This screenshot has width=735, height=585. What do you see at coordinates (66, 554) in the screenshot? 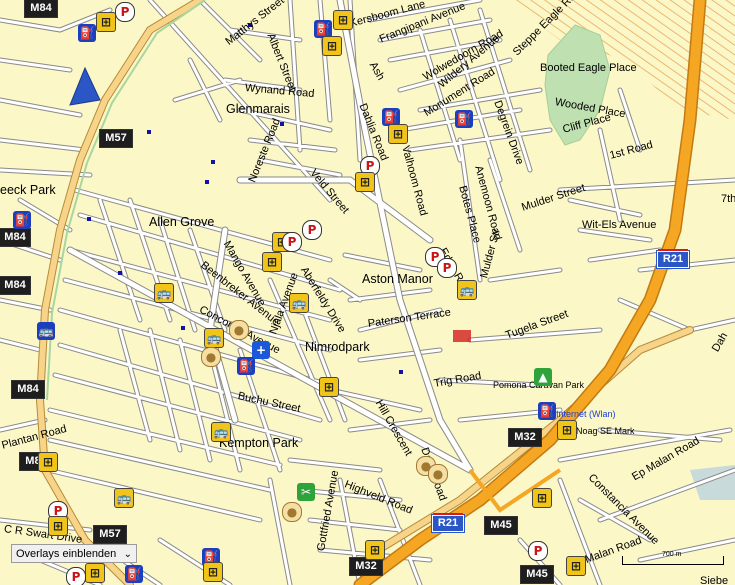
I see `overlay-dropdown-label: Overlays einblenden` at bounding box center [66, 554].